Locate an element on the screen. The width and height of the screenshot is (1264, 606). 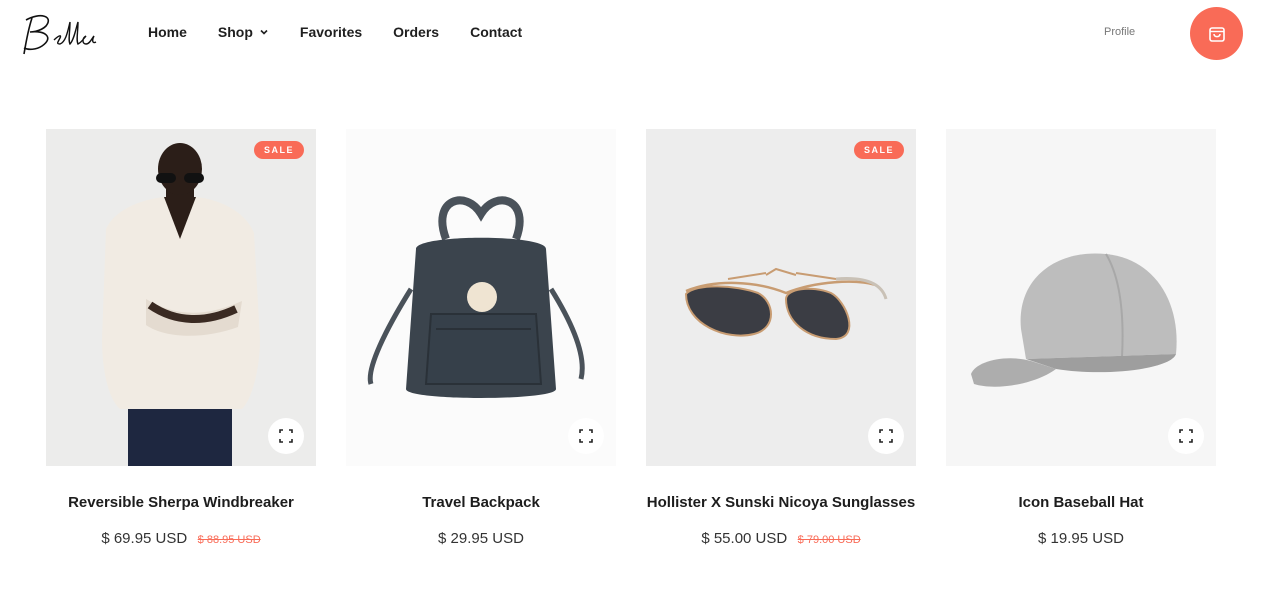
nav-home-label: Home is located at coordinates (167, 32).